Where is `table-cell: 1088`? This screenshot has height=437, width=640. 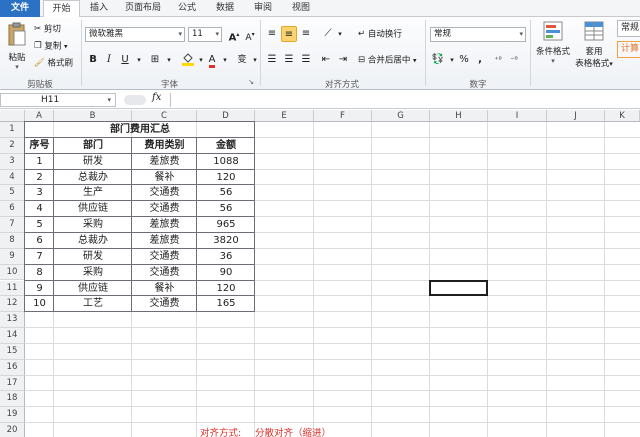 table-cell: 1088 is located at coordinates (226, 162).